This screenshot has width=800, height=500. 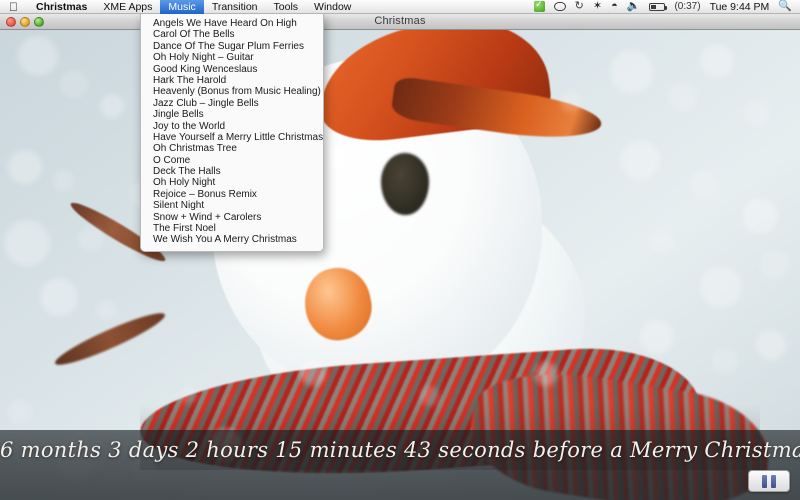 What do you see at coordinates (232, 148) in the screenshot?
I see `menu-item-track: Oh Christmas Tree` at bounding box center [232, 148].